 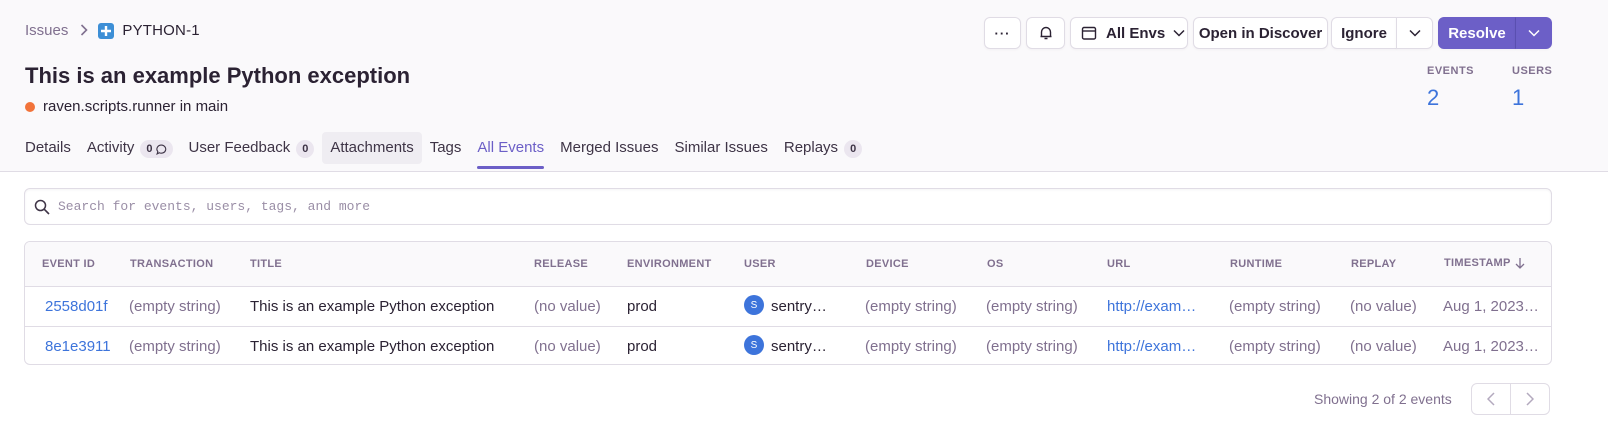 What do you see at coordinates (48, 147) in the screenshot?
I see `tab-label: Details` at bounding box center [48, 147].